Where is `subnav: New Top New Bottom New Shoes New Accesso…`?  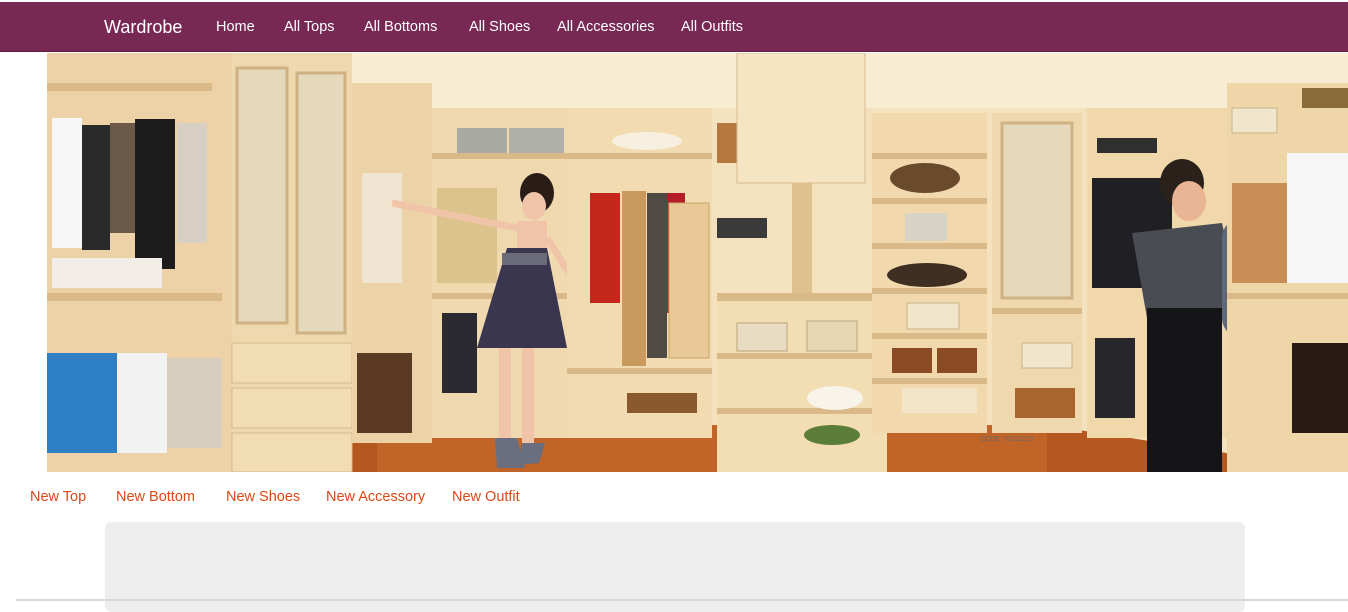 subnav: New Top New Bottom New Shoes New Accesso… is located at coordinates (674, 497).